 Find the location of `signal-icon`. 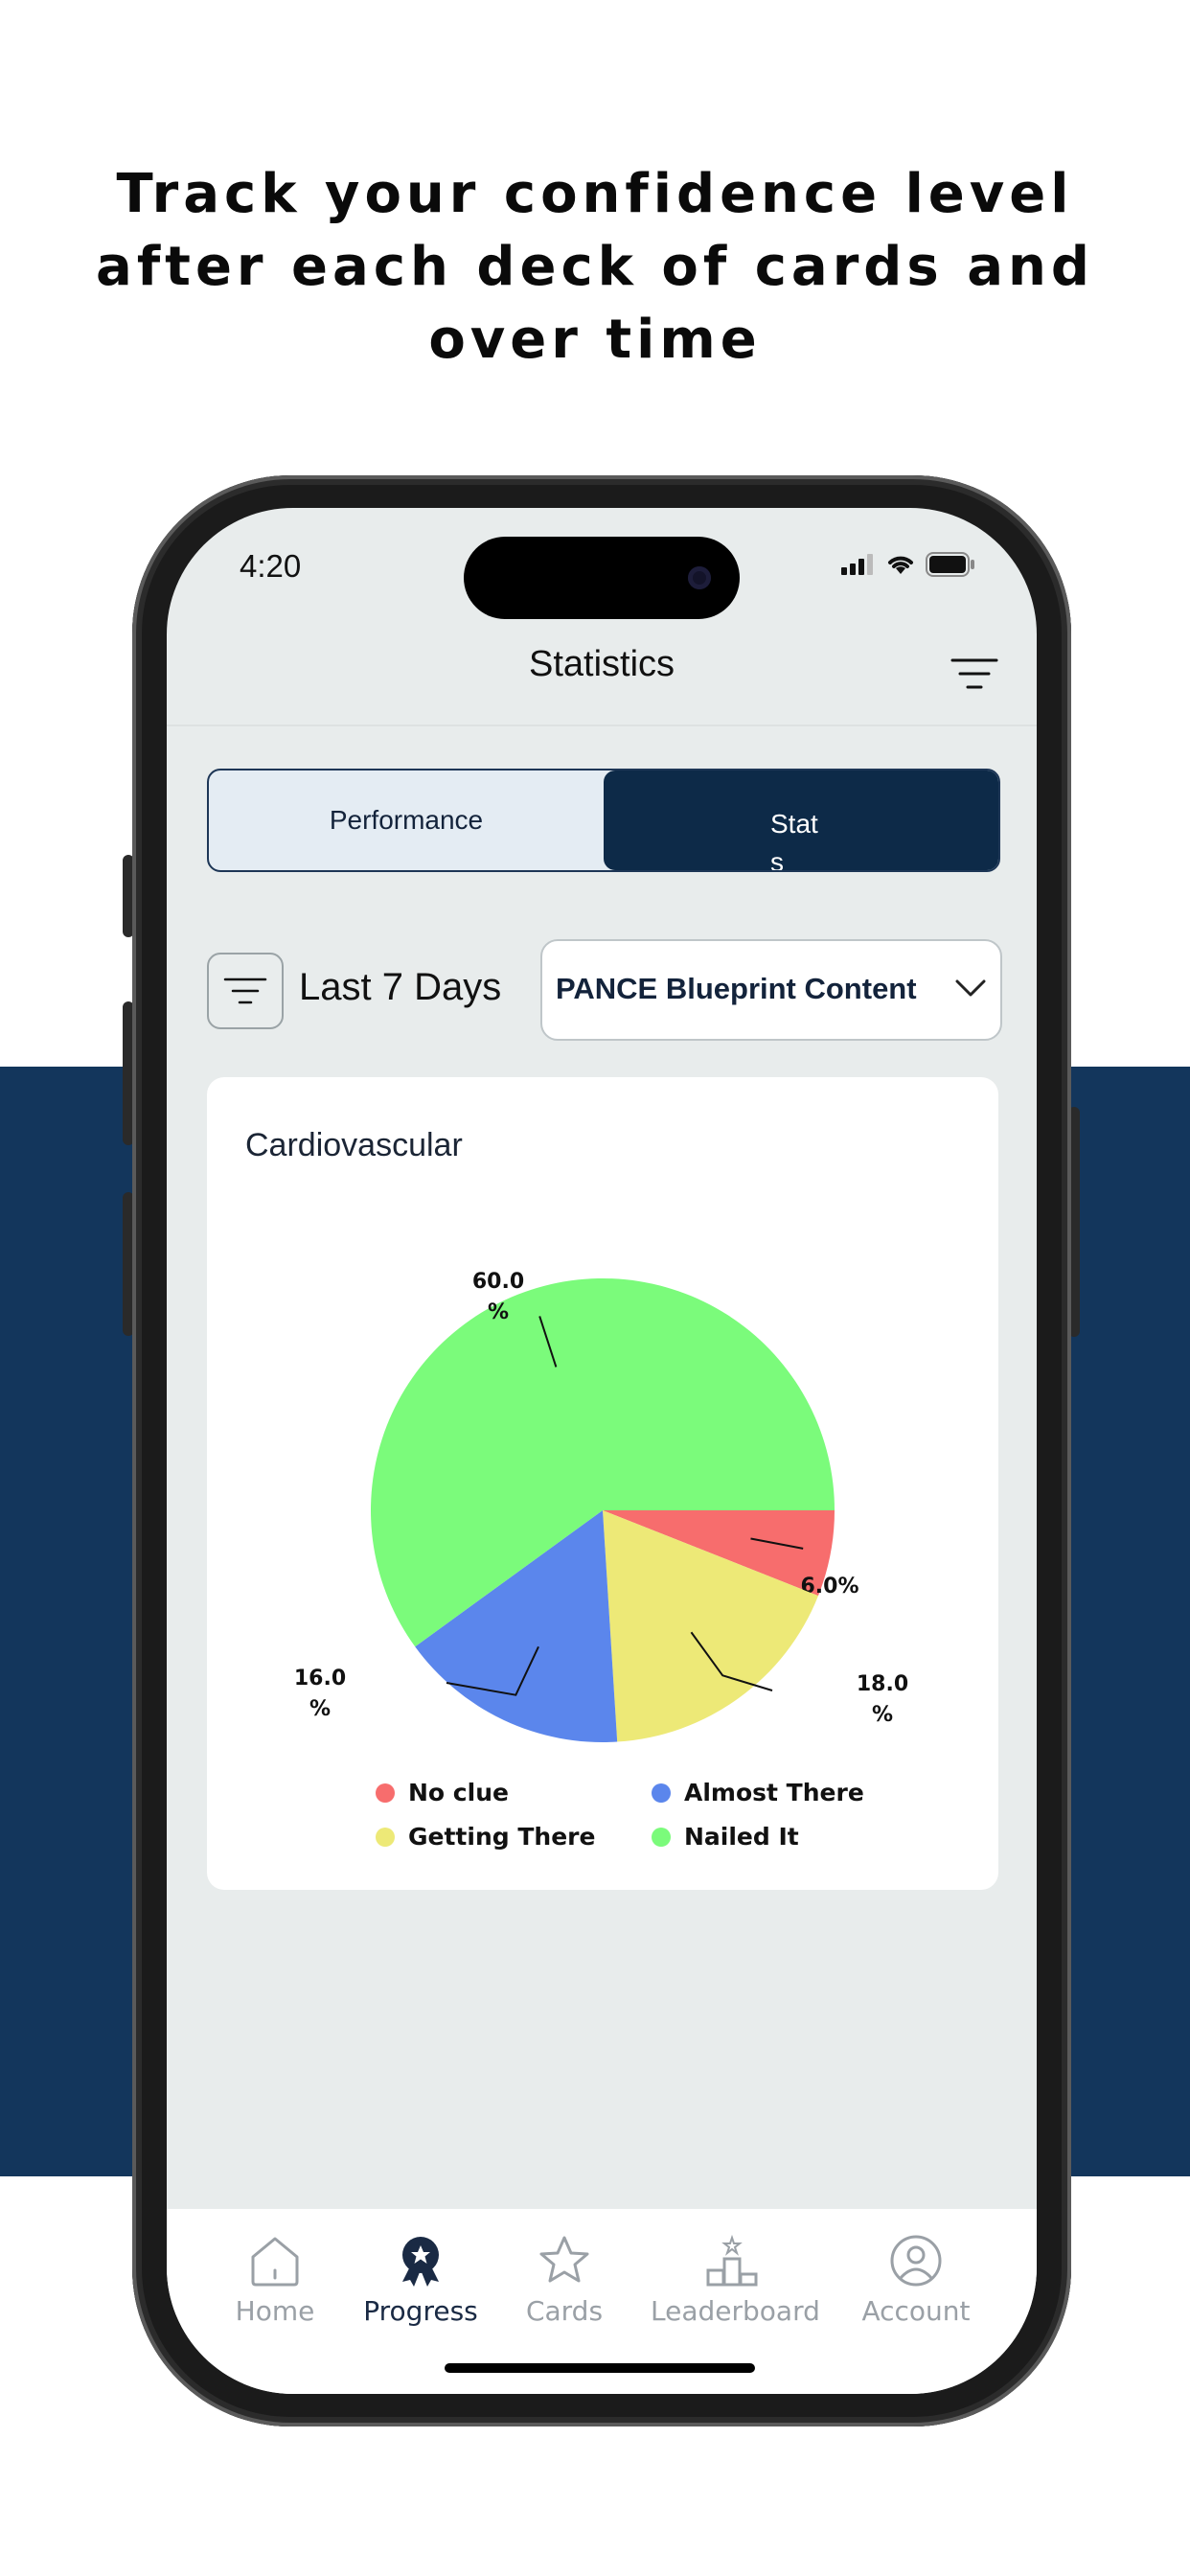

signal-icon is located at coordinates (857, 564).